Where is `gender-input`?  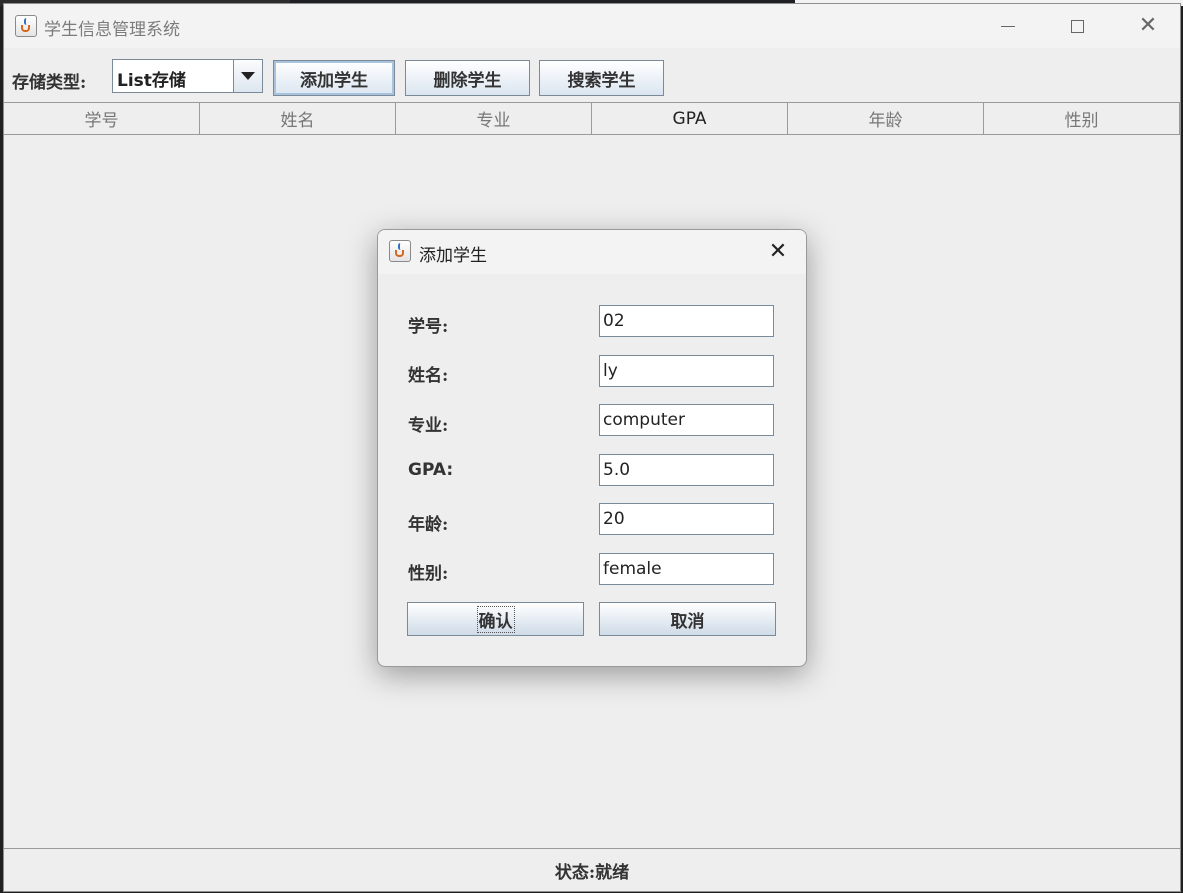 gender-input is located at coordinates (686, 569).